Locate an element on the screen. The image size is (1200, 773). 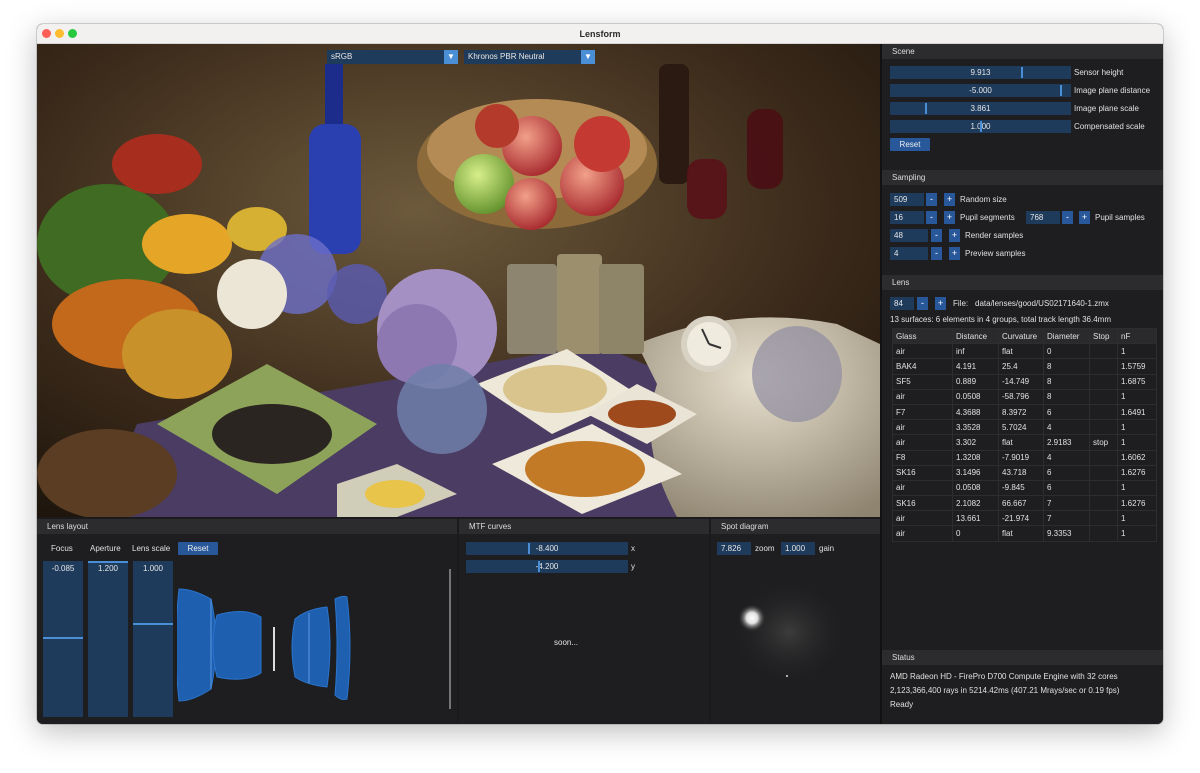
preview-samples-increment-button: + is located at coordinates (954, 253).